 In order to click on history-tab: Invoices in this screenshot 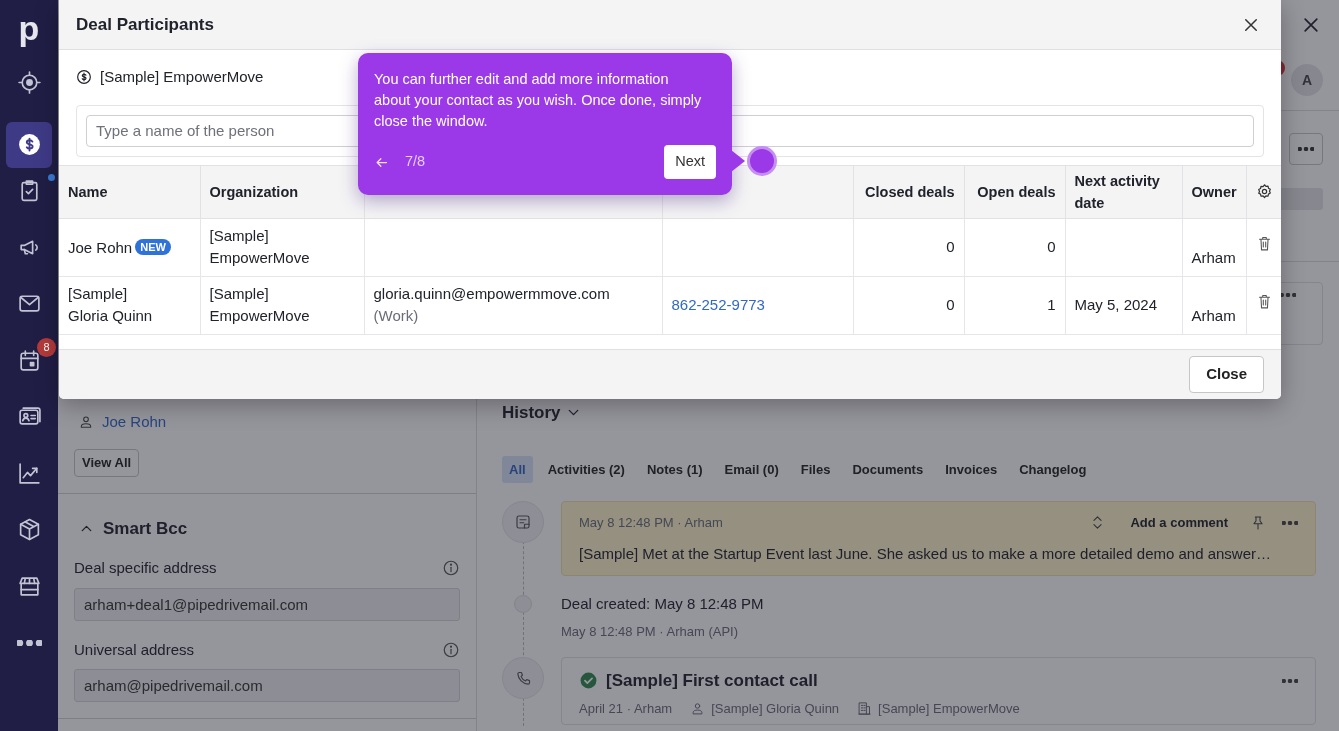, I will do `click(971, 469)`.